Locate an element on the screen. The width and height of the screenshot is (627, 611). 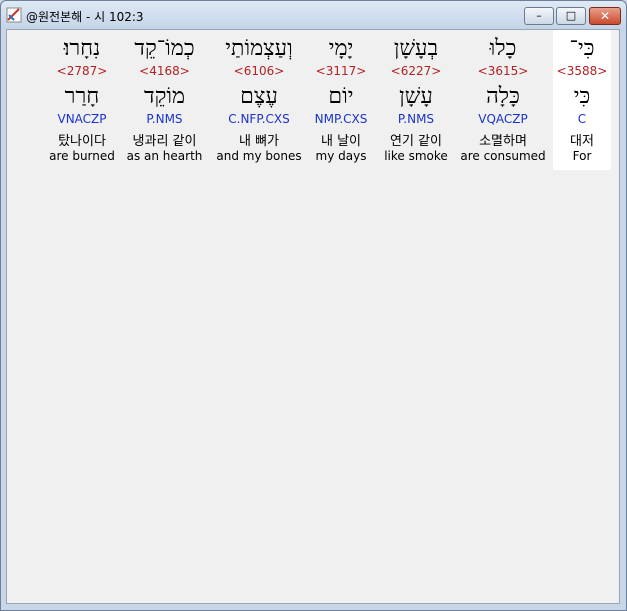
korean-gloss: 내 날이 is located at coordinates (340, 141).